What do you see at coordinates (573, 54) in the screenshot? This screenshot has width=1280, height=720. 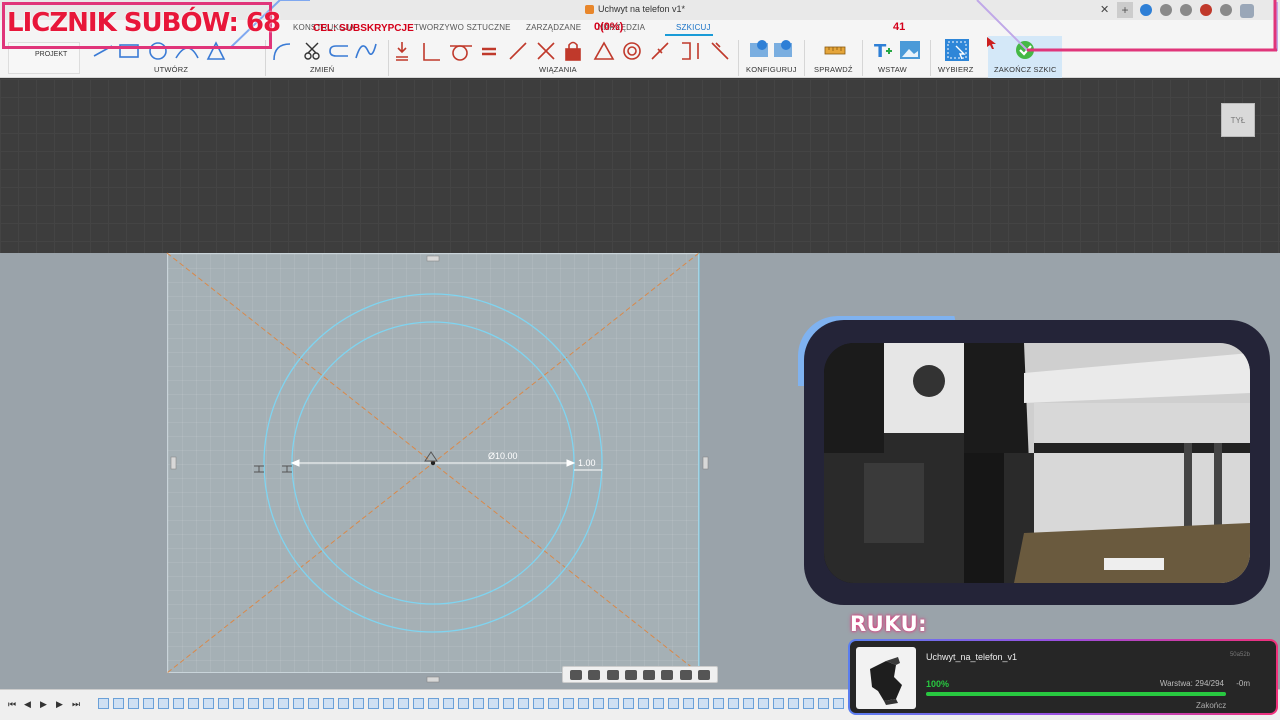 I see `lock-icon` at bounding box center [573, 54].